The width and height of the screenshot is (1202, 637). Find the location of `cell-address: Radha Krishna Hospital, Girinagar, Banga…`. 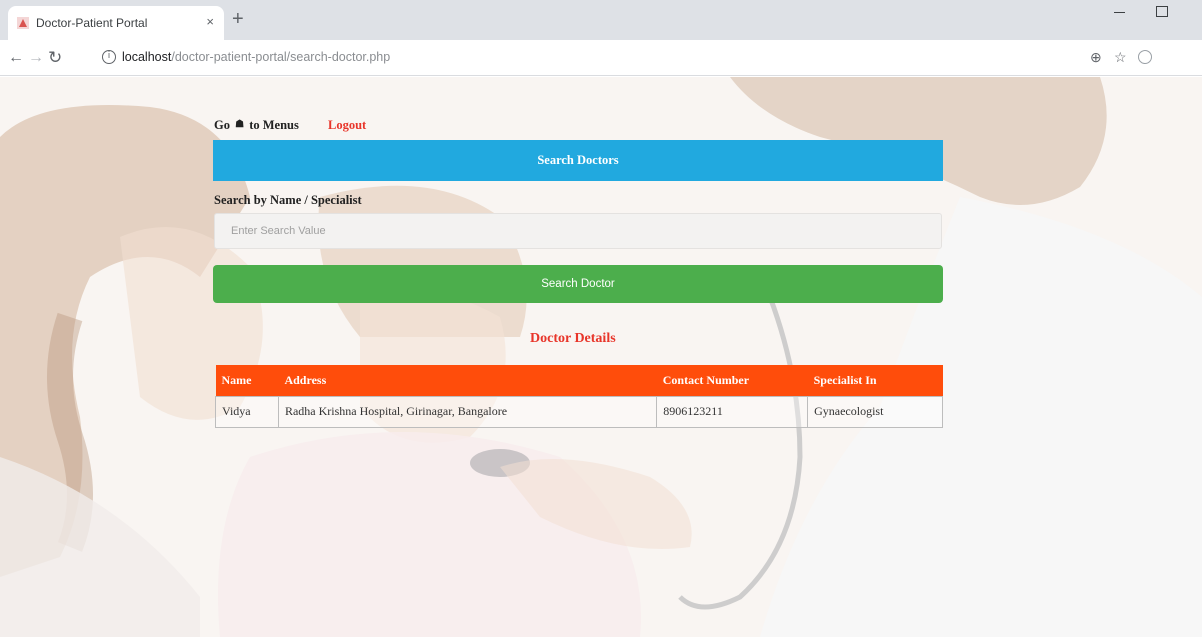

cell-address: Radha Krishna Hospital, Girinagar, Banga… is located at coordinates (467, 411).